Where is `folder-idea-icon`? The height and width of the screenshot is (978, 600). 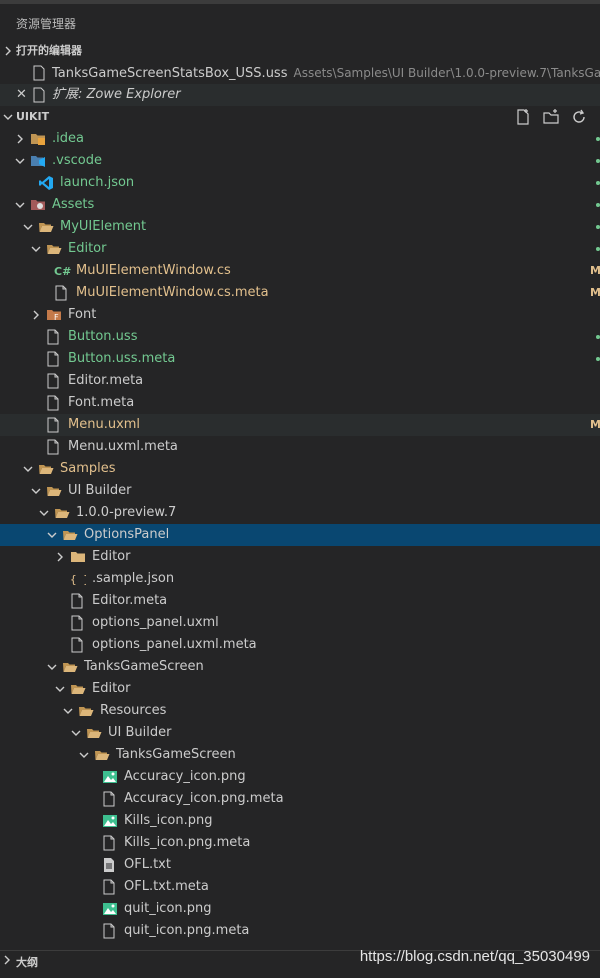 folder-idea-icon is located at coordinates (38, 139).